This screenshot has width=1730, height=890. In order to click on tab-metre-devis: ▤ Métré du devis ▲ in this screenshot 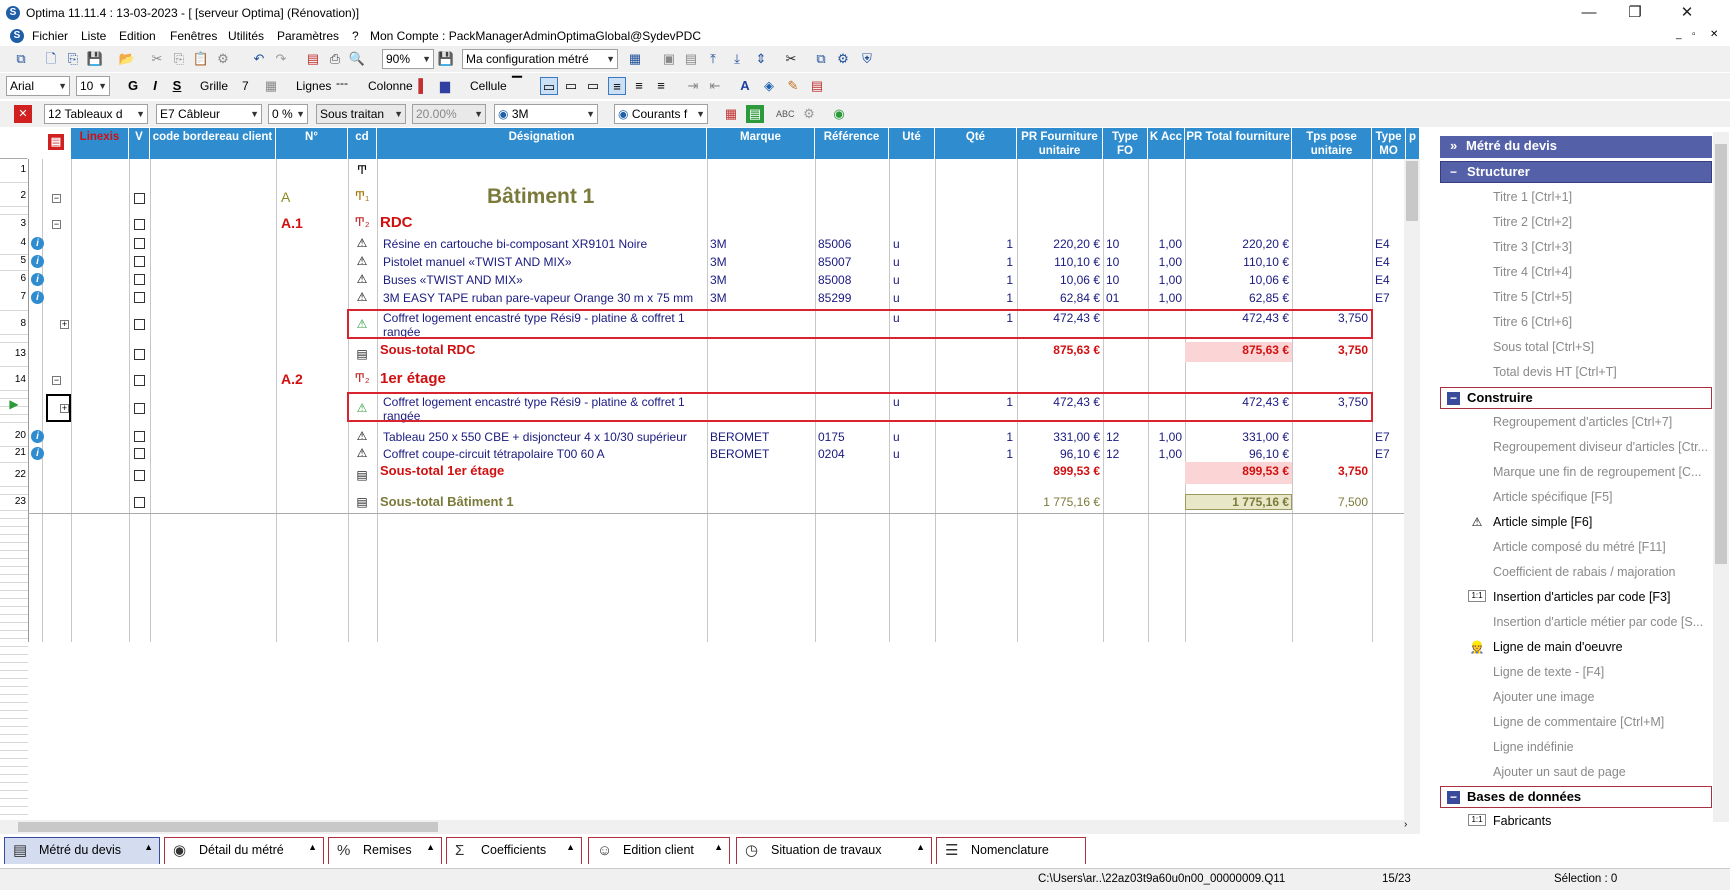, I will do `click(82, 850)`.